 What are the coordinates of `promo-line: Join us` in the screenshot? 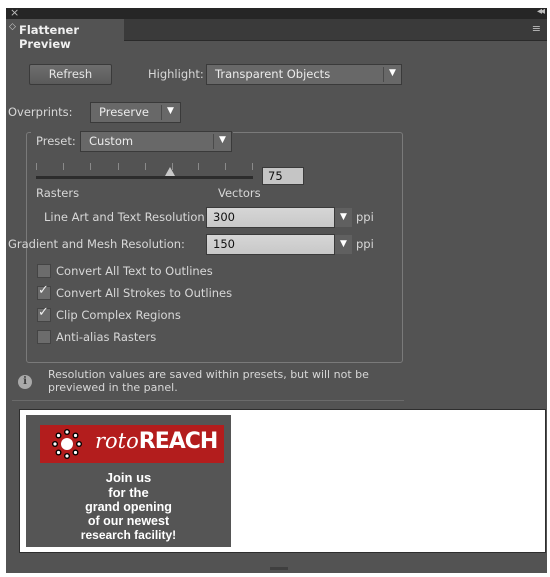 It's located at (128, 477).